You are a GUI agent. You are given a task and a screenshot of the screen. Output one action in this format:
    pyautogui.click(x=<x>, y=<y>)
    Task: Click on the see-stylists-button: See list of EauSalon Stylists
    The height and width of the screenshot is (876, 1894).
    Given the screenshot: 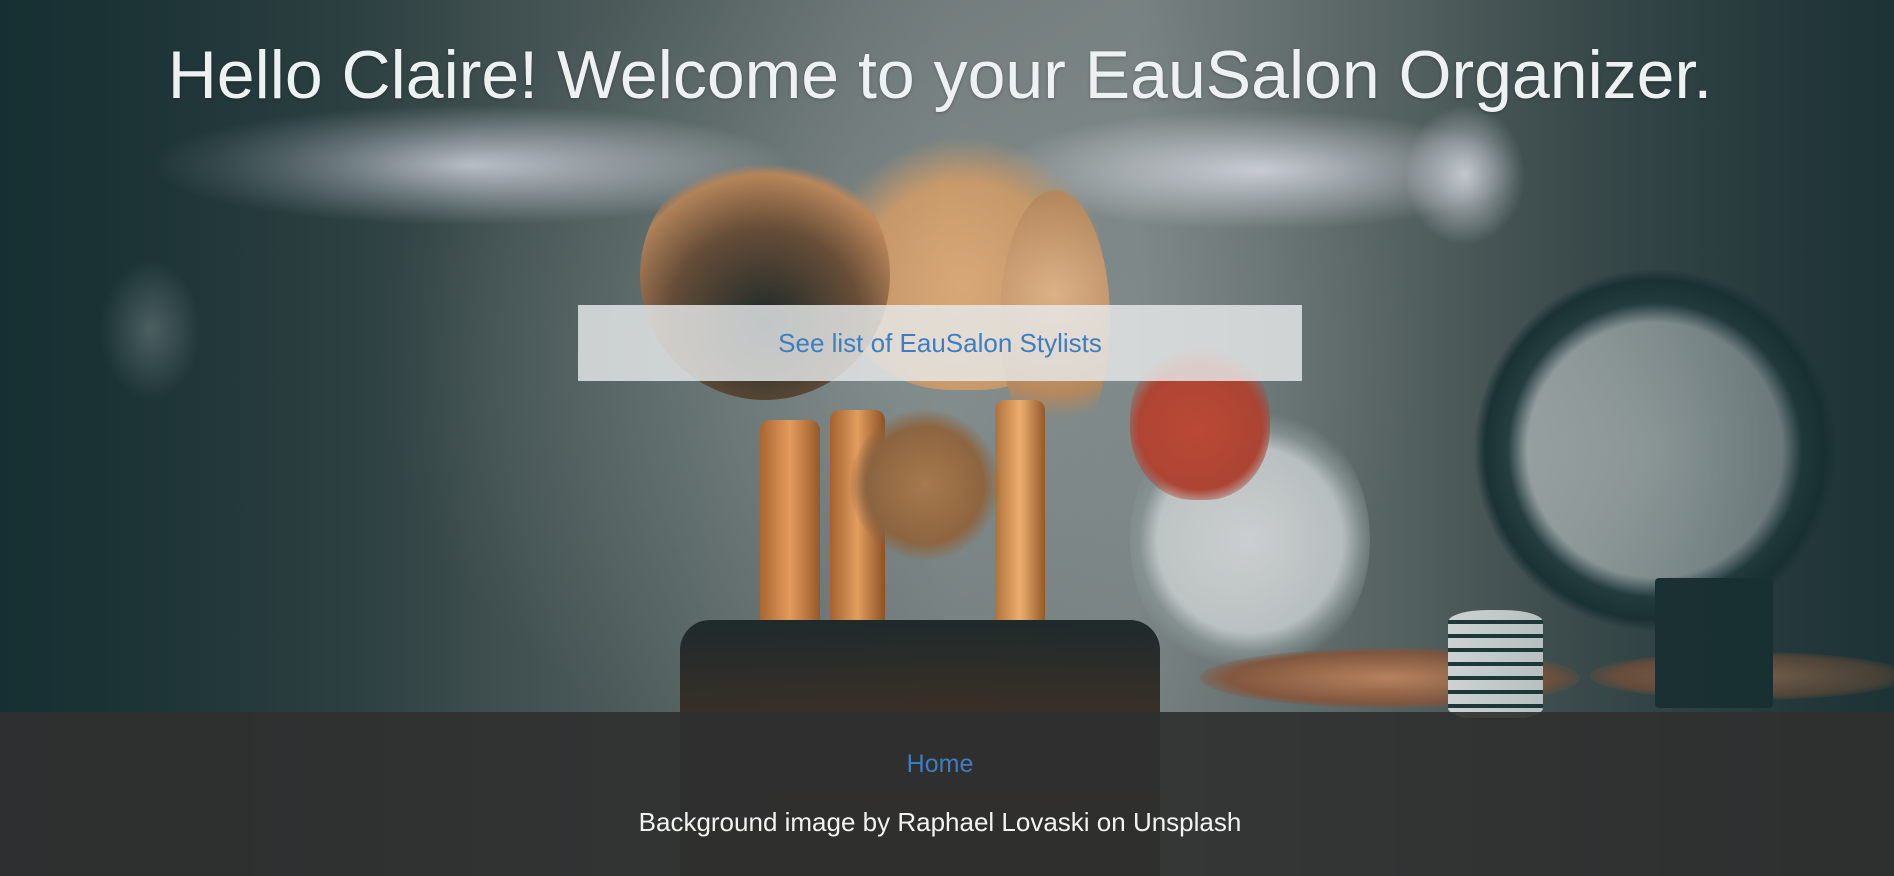 What is the action you would take?
    pyautogui.click(x=940, y=343)
    